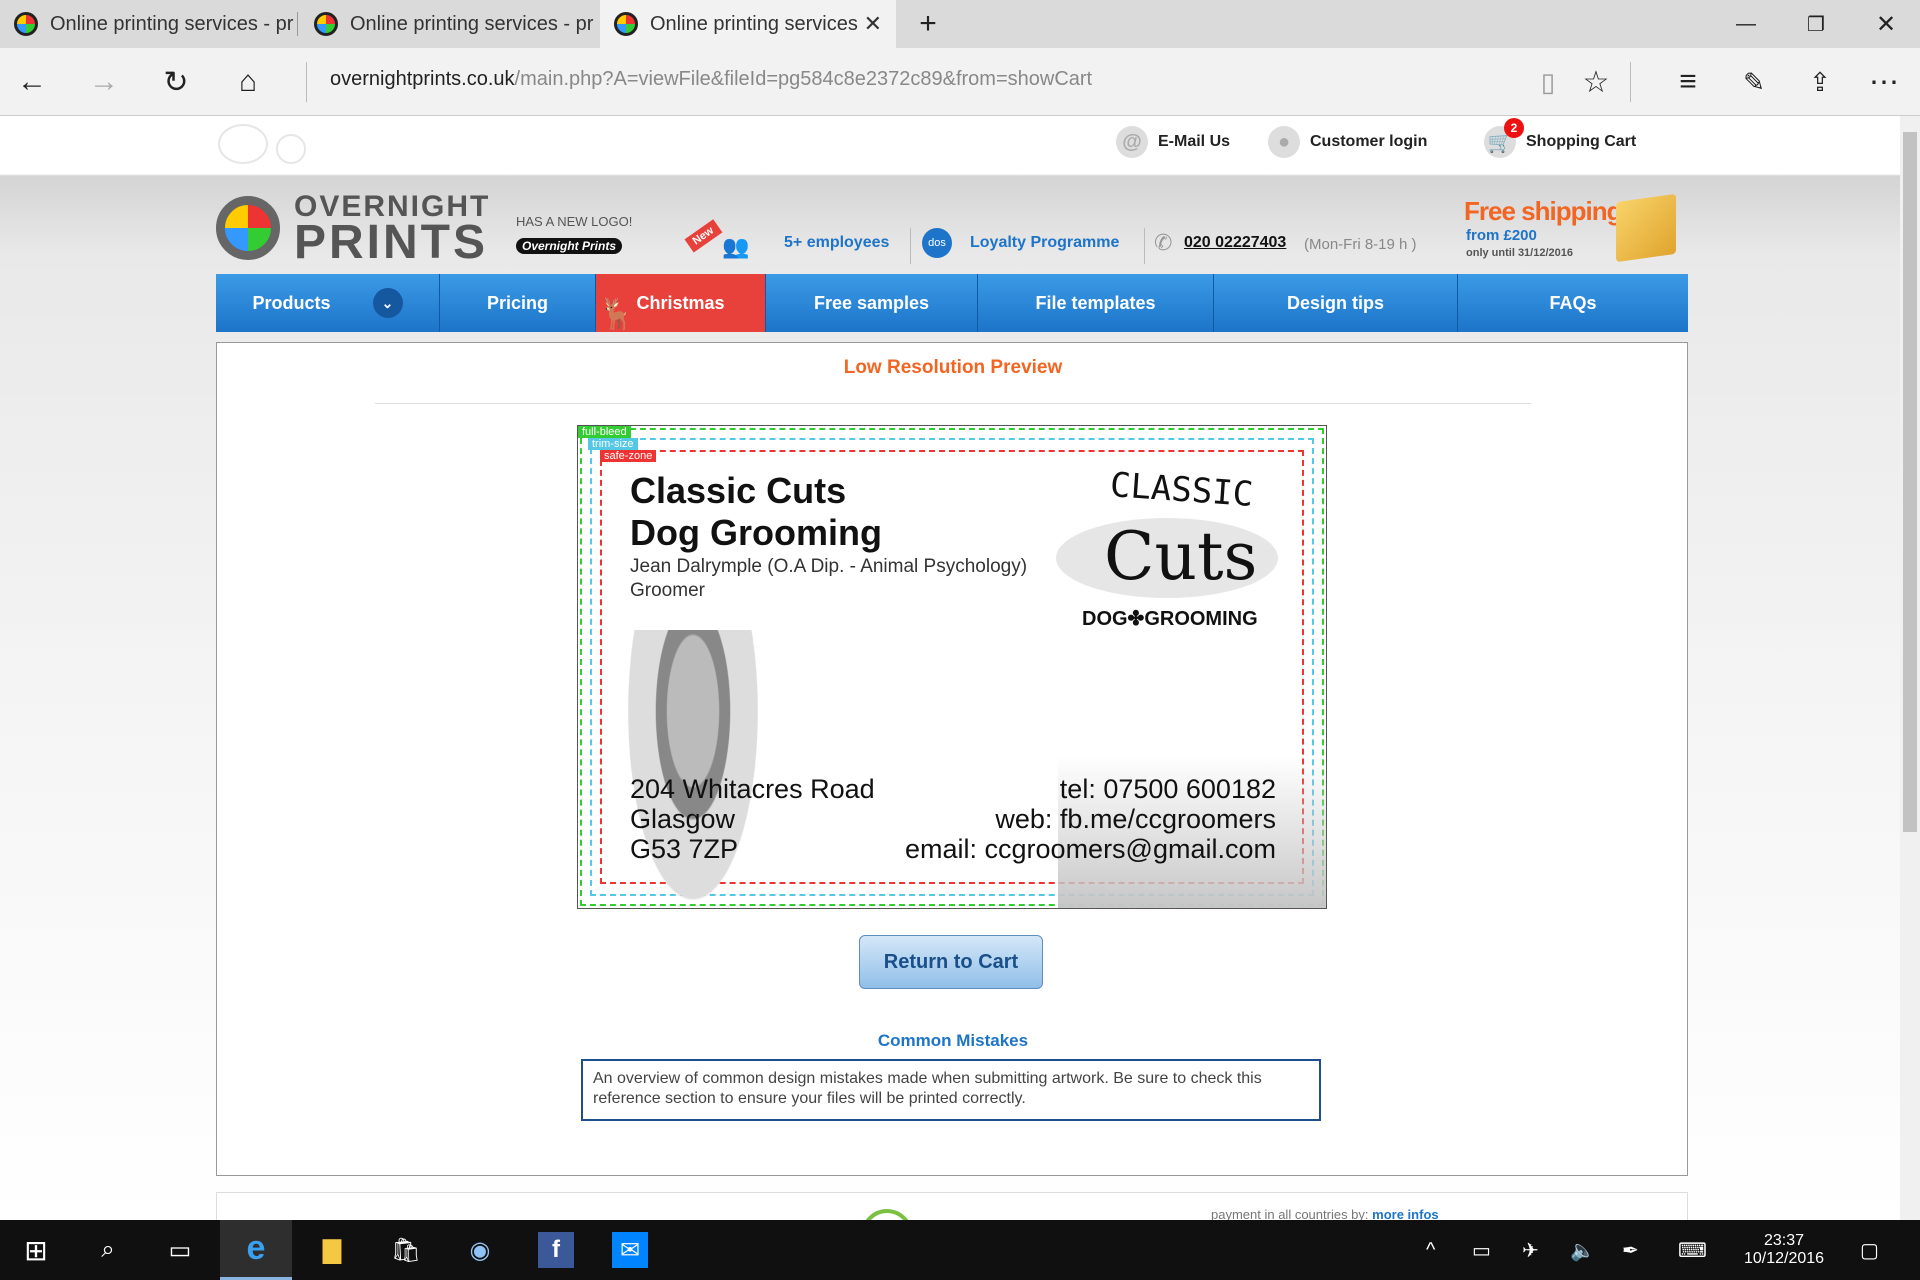  What do you see at coordinates (36, 1250) in the screenshot?
I see `windows-start-icon: ⊞` at bounding box center [36, 1250].